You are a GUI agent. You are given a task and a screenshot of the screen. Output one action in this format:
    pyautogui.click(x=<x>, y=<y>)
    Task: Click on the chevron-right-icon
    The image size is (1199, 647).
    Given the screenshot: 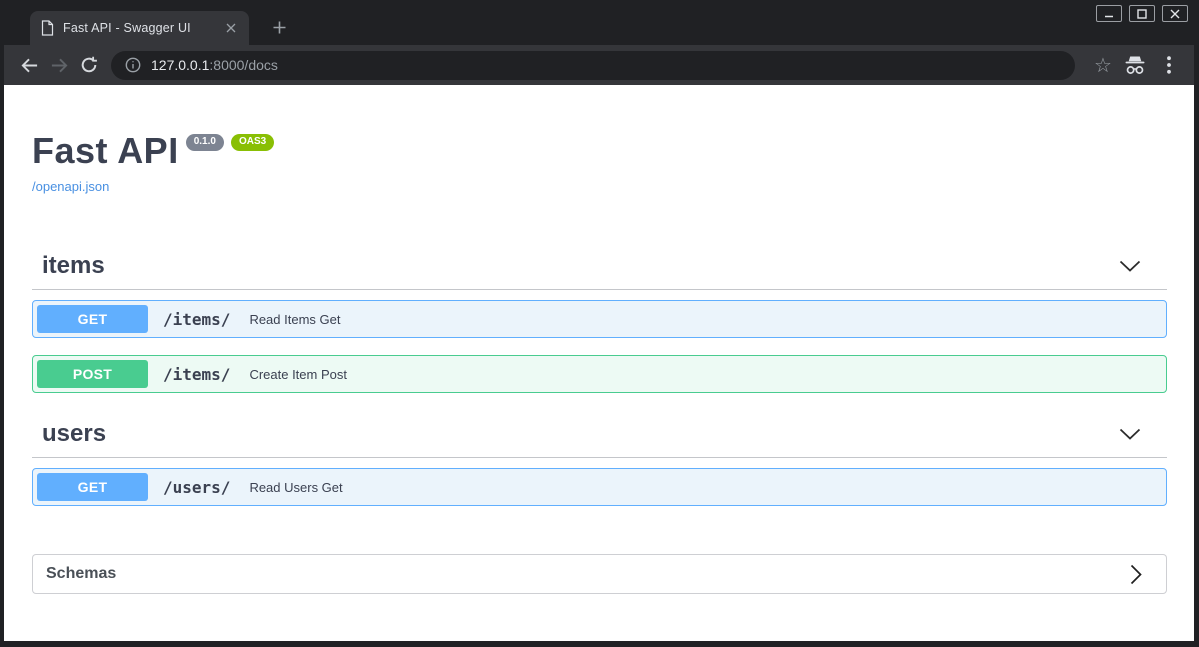 What is the action you would take?
    pyautogui.click(x=1136, y=574)
    